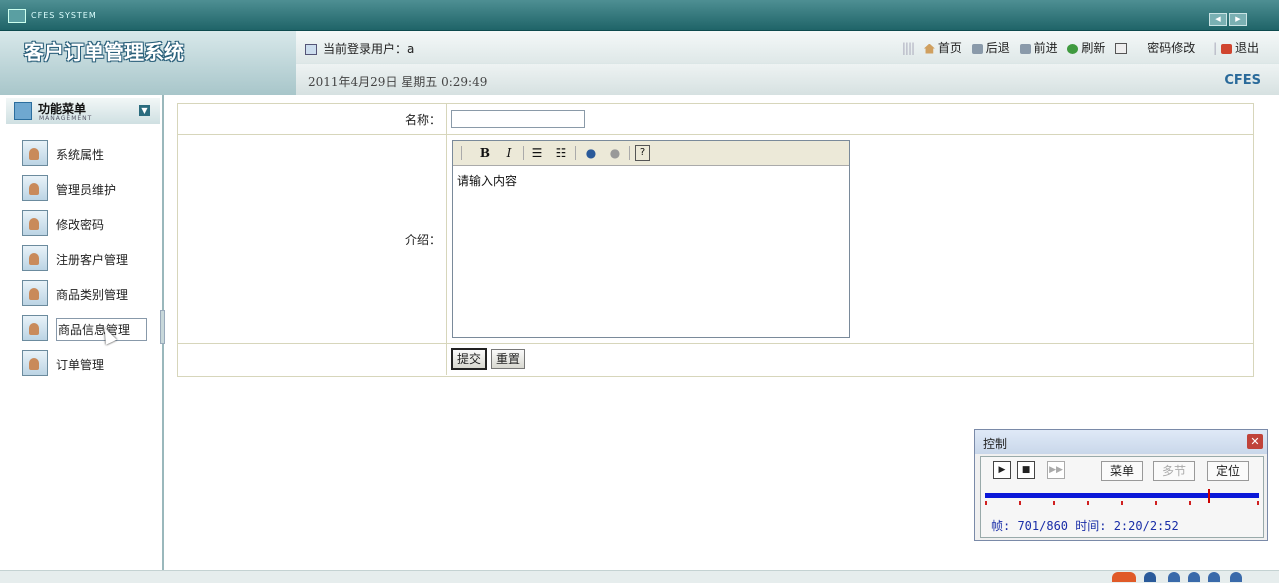 The image size is (1279, 583). What do you see at coordinates (1124, 577) in the screenshot?
I see `input-method-icon` at bounding box center [1124, 577].